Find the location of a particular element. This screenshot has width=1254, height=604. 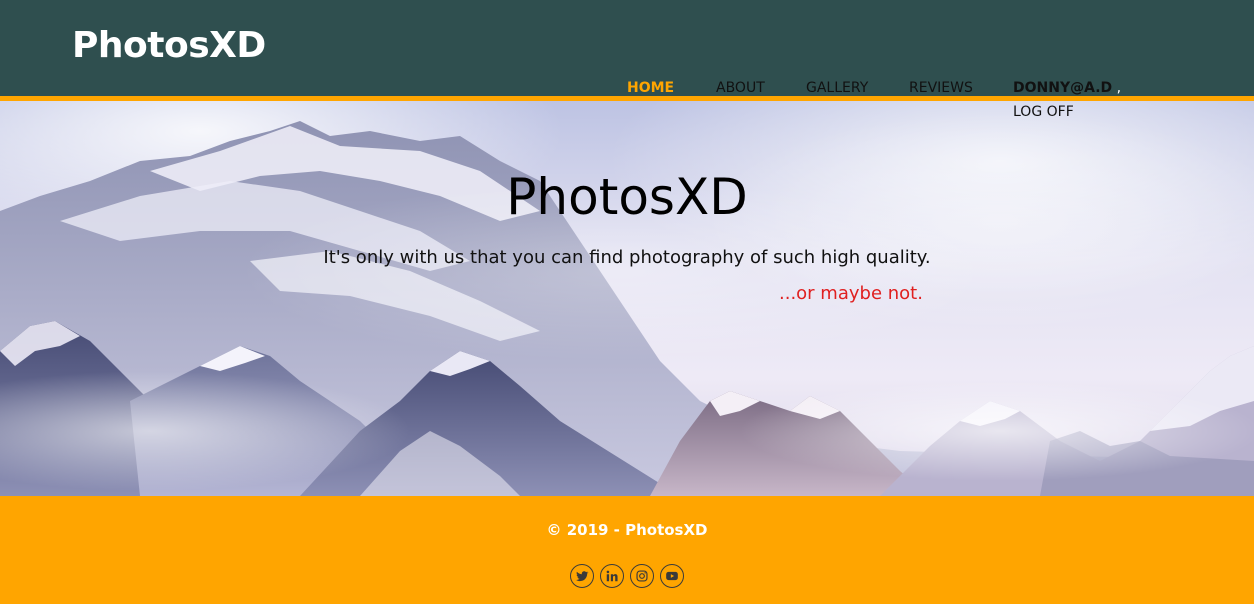

linkedin-icon is located at coordinates (612, 576).